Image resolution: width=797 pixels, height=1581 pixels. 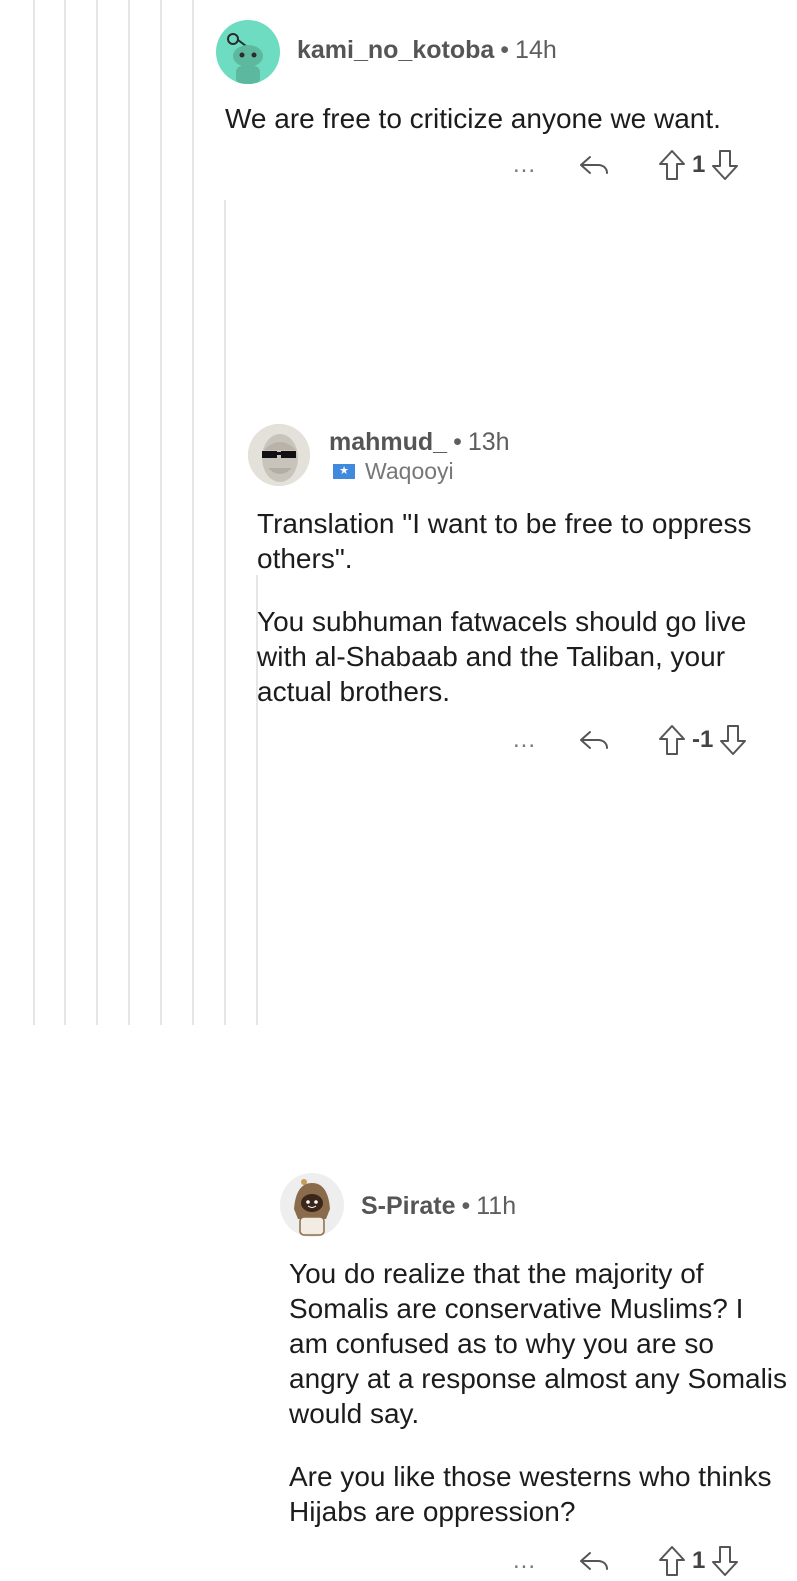 I want to click on username: S-Pirate, so click(x=408, y=1206).